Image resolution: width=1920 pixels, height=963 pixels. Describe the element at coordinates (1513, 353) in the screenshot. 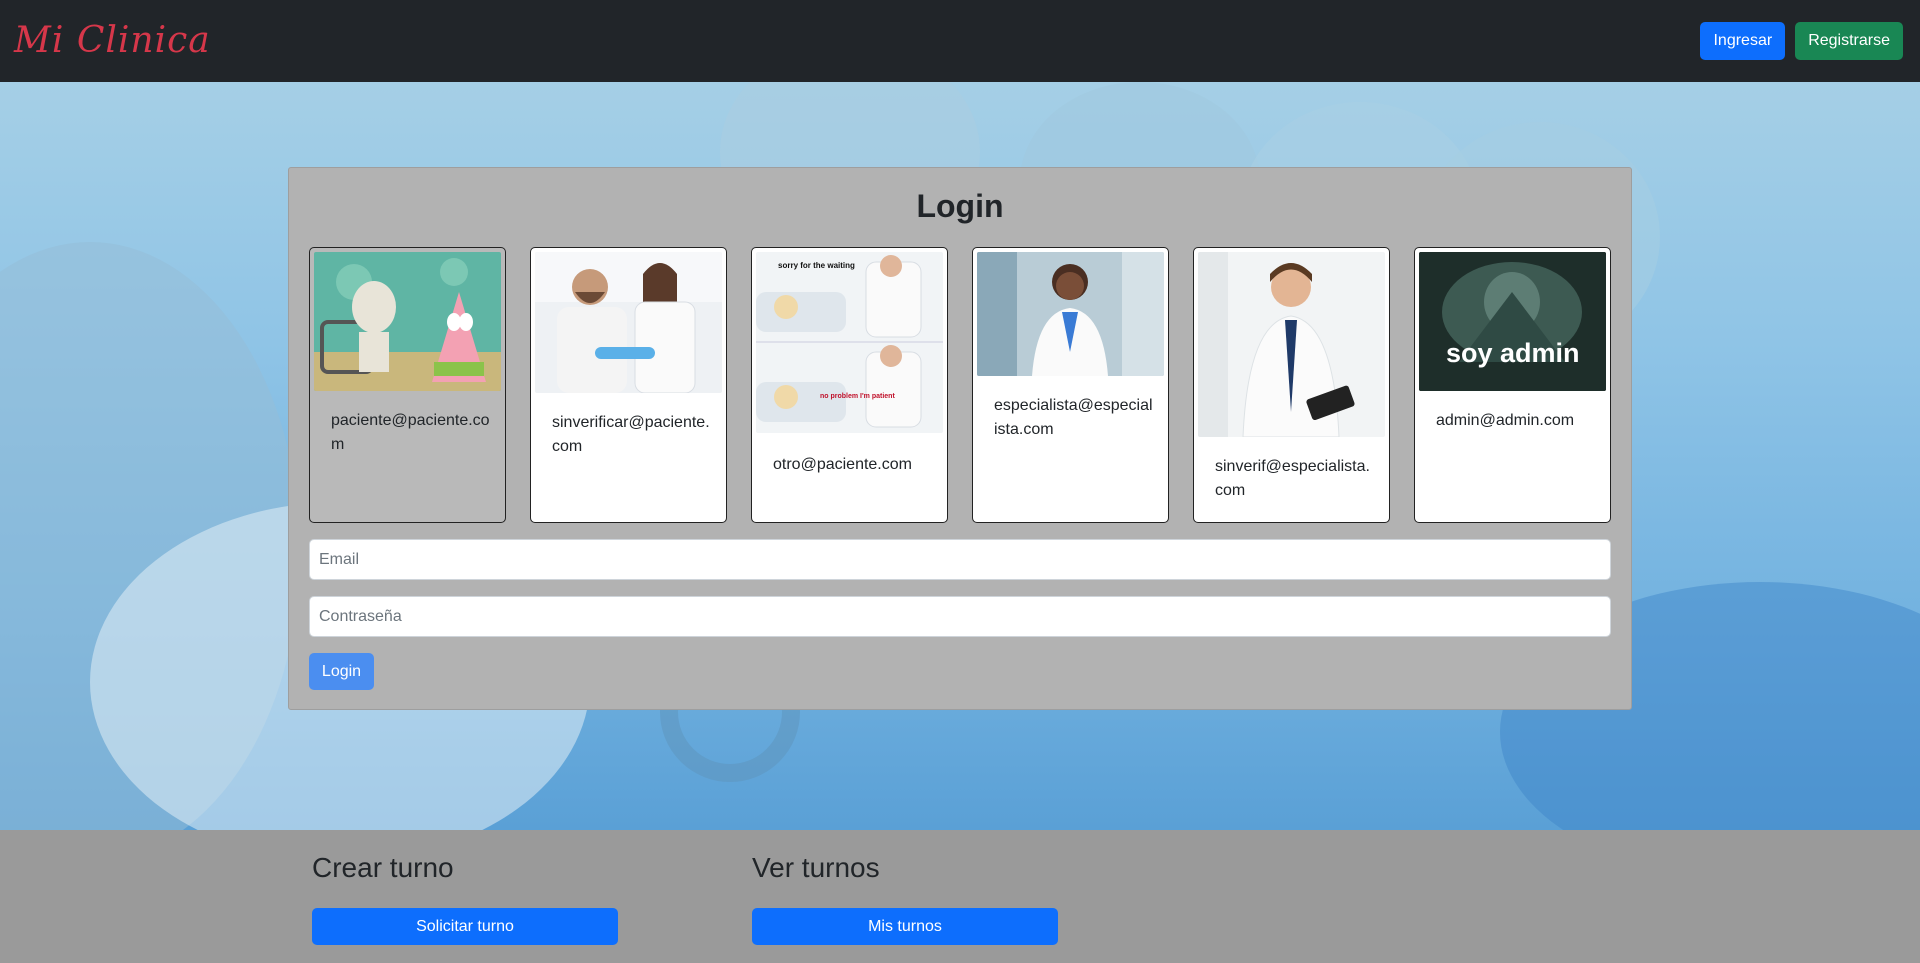

I see `admin-meme-caption: soy admin` at that location.